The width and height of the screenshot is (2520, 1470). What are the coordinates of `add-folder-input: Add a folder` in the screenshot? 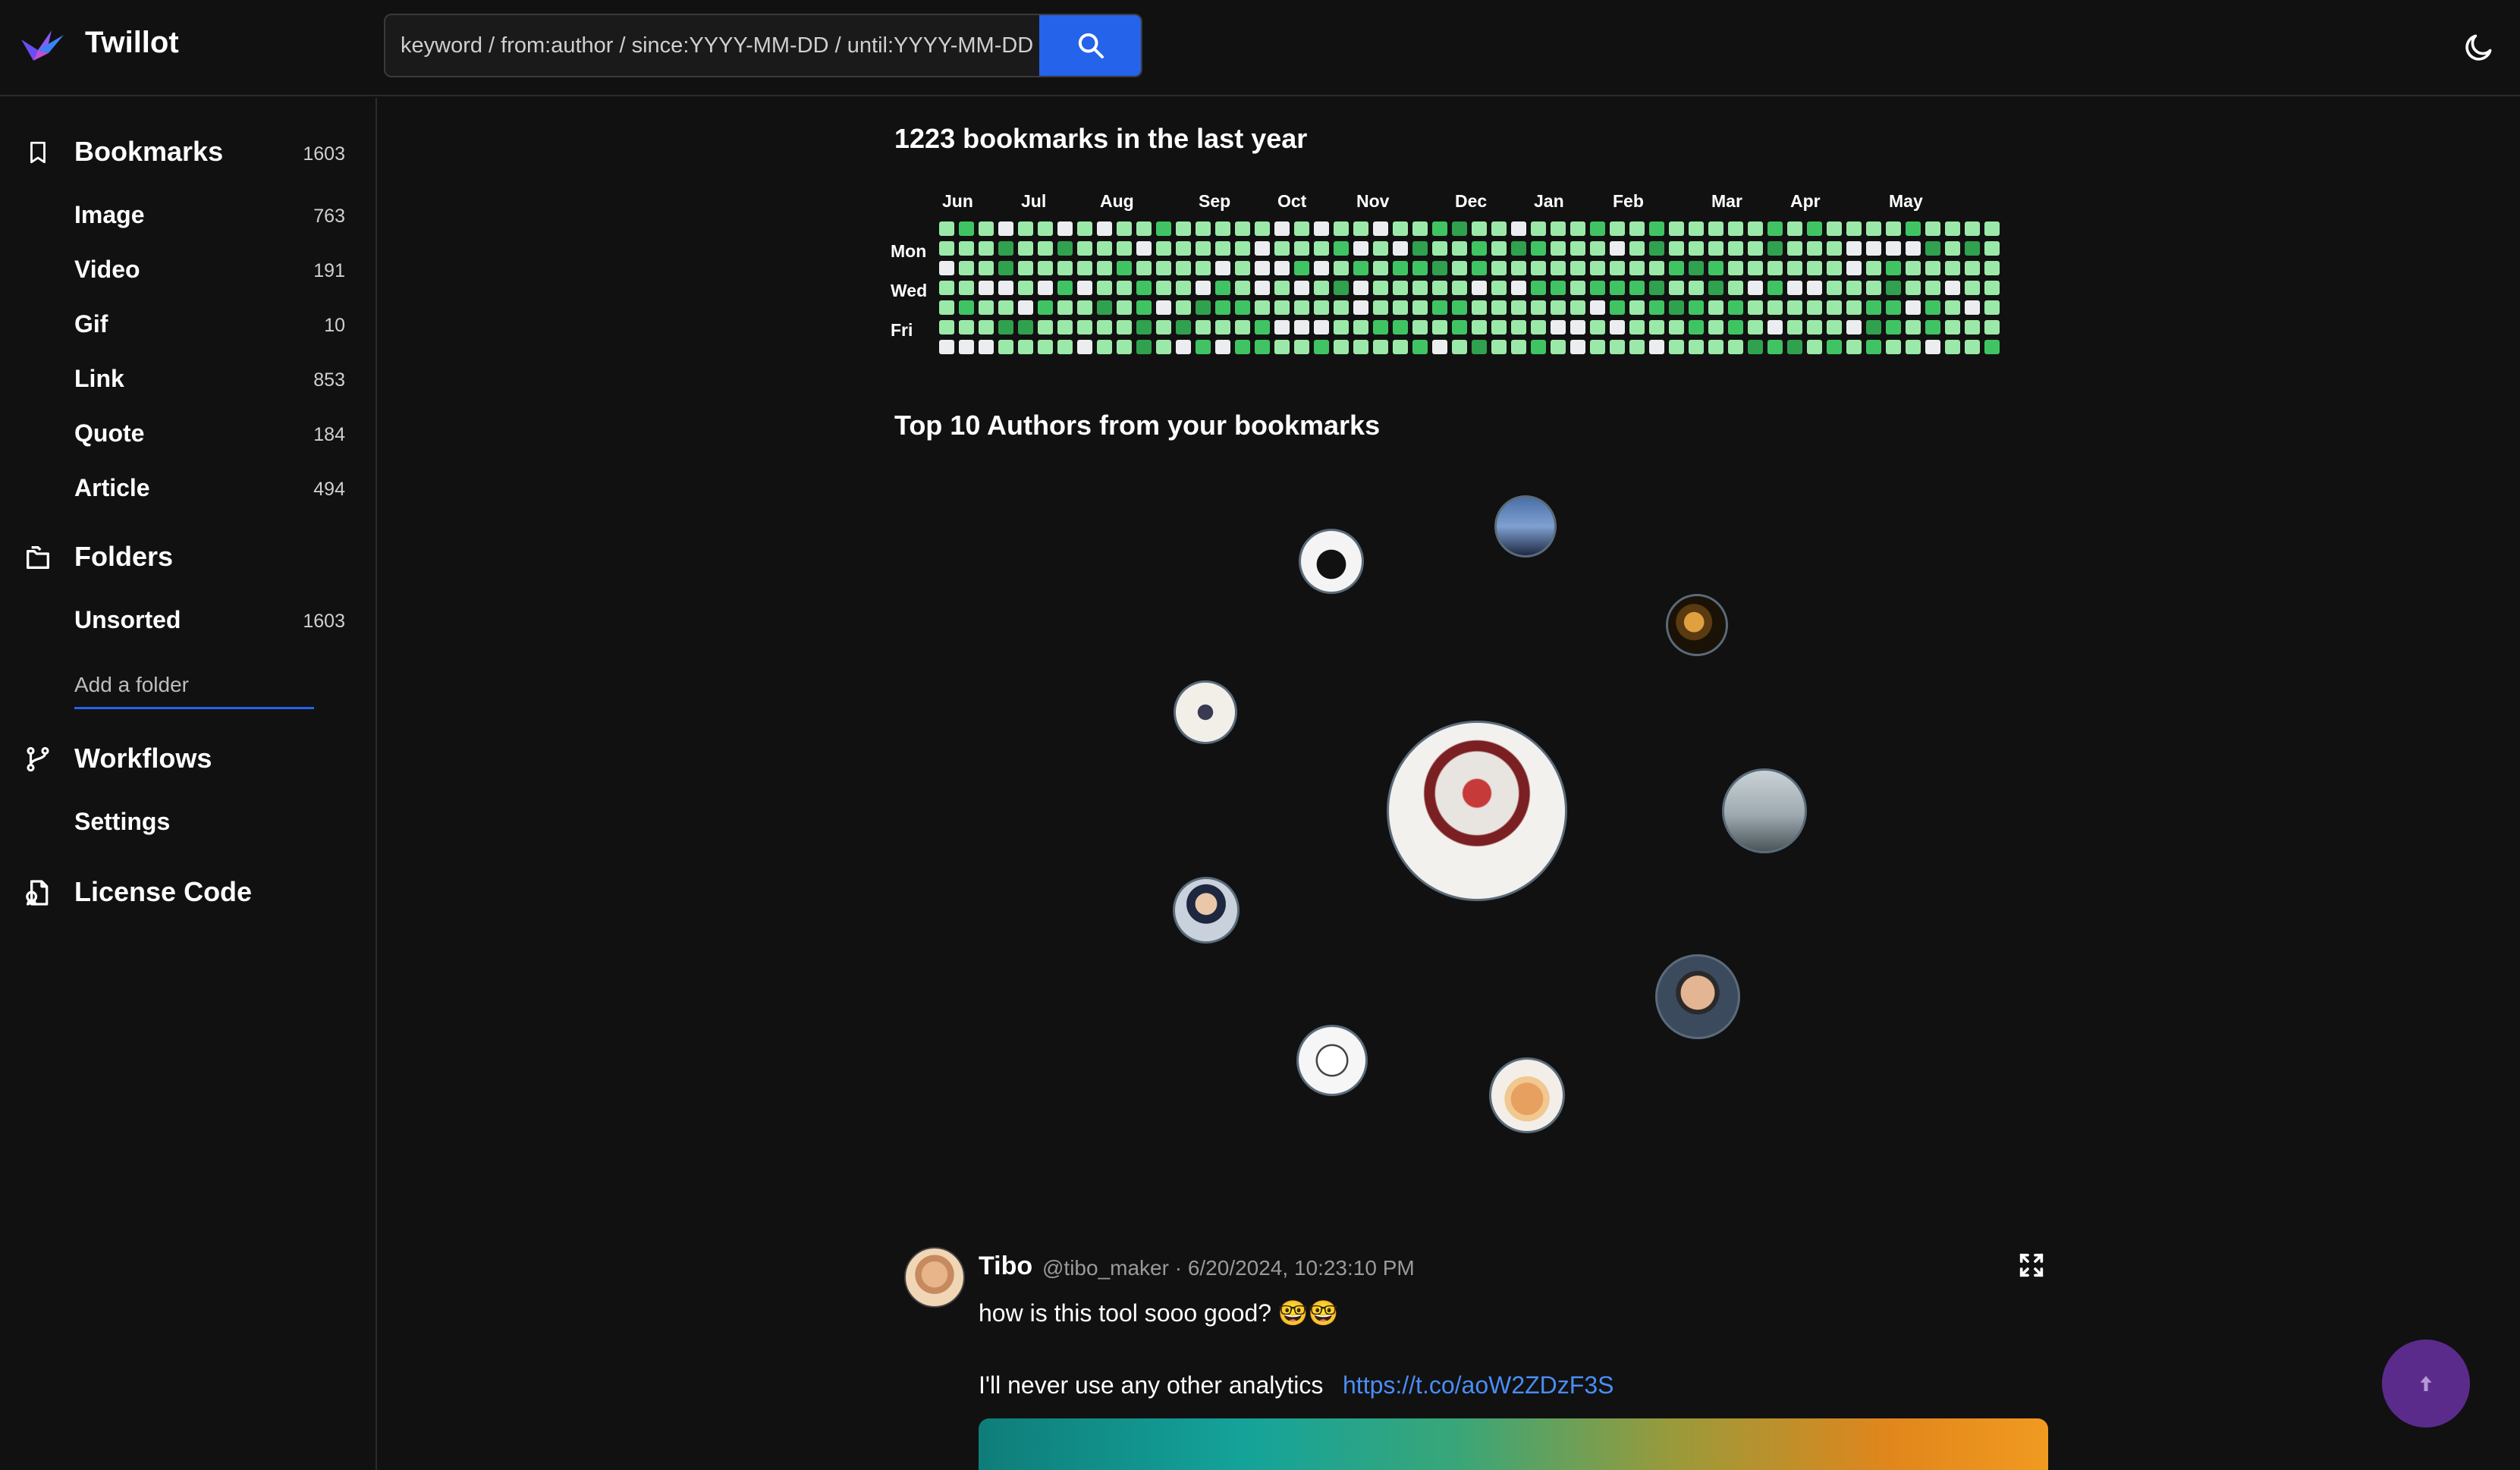 It's located at (194, 686).